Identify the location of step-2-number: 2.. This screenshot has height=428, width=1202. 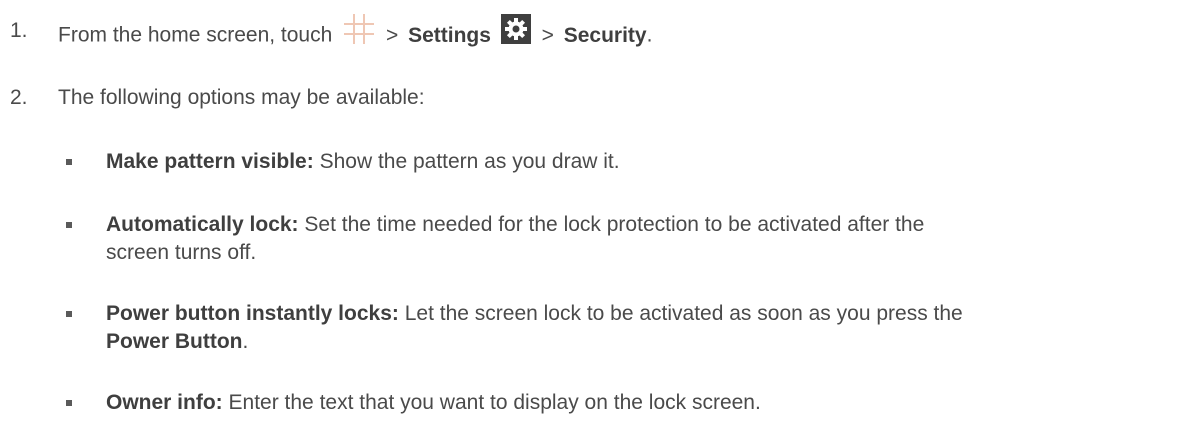
(19, 97).